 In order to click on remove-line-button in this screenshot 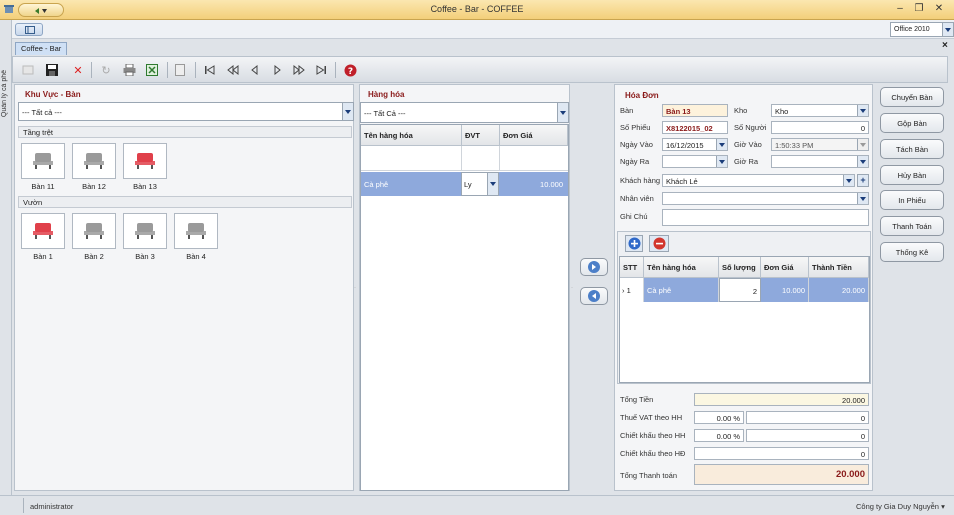, I will do `click(659, 243)`.